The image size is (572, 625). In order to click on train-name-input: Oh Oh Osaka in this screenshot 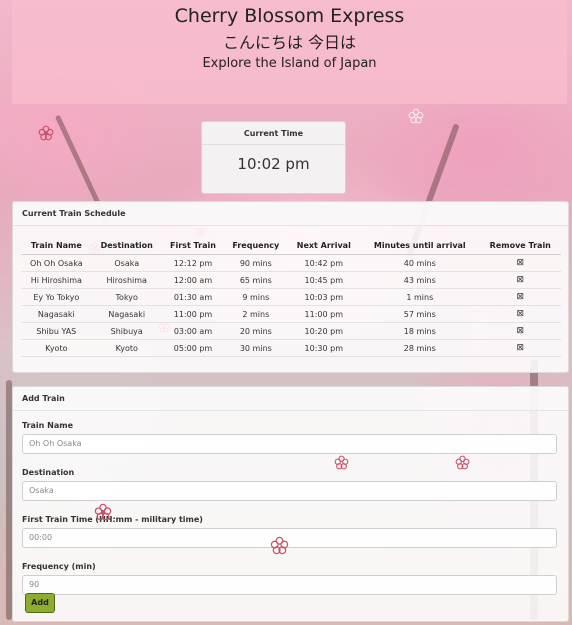, I will do `click(289, 444)`.